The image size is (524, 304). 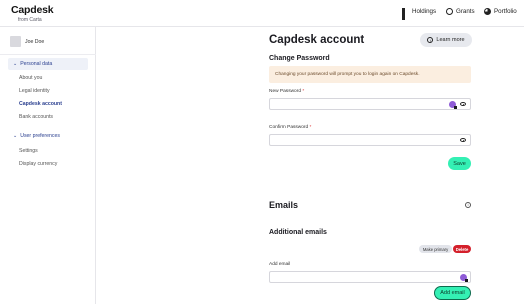 I want to click on learn-more-button: i Learn more, so click(x=446, y=40).